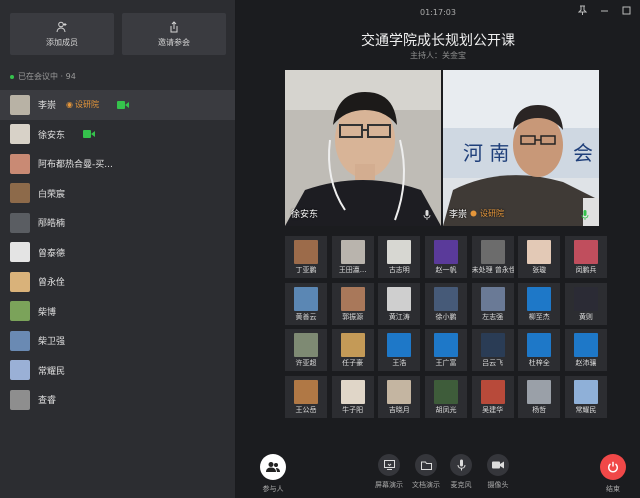 This screenshot has width=640, height=498. What do you see at coordinates (446, 316) in the screenshot?
I see `participant-tile-name: 徐小鹏` at bounding box center [446, 316].